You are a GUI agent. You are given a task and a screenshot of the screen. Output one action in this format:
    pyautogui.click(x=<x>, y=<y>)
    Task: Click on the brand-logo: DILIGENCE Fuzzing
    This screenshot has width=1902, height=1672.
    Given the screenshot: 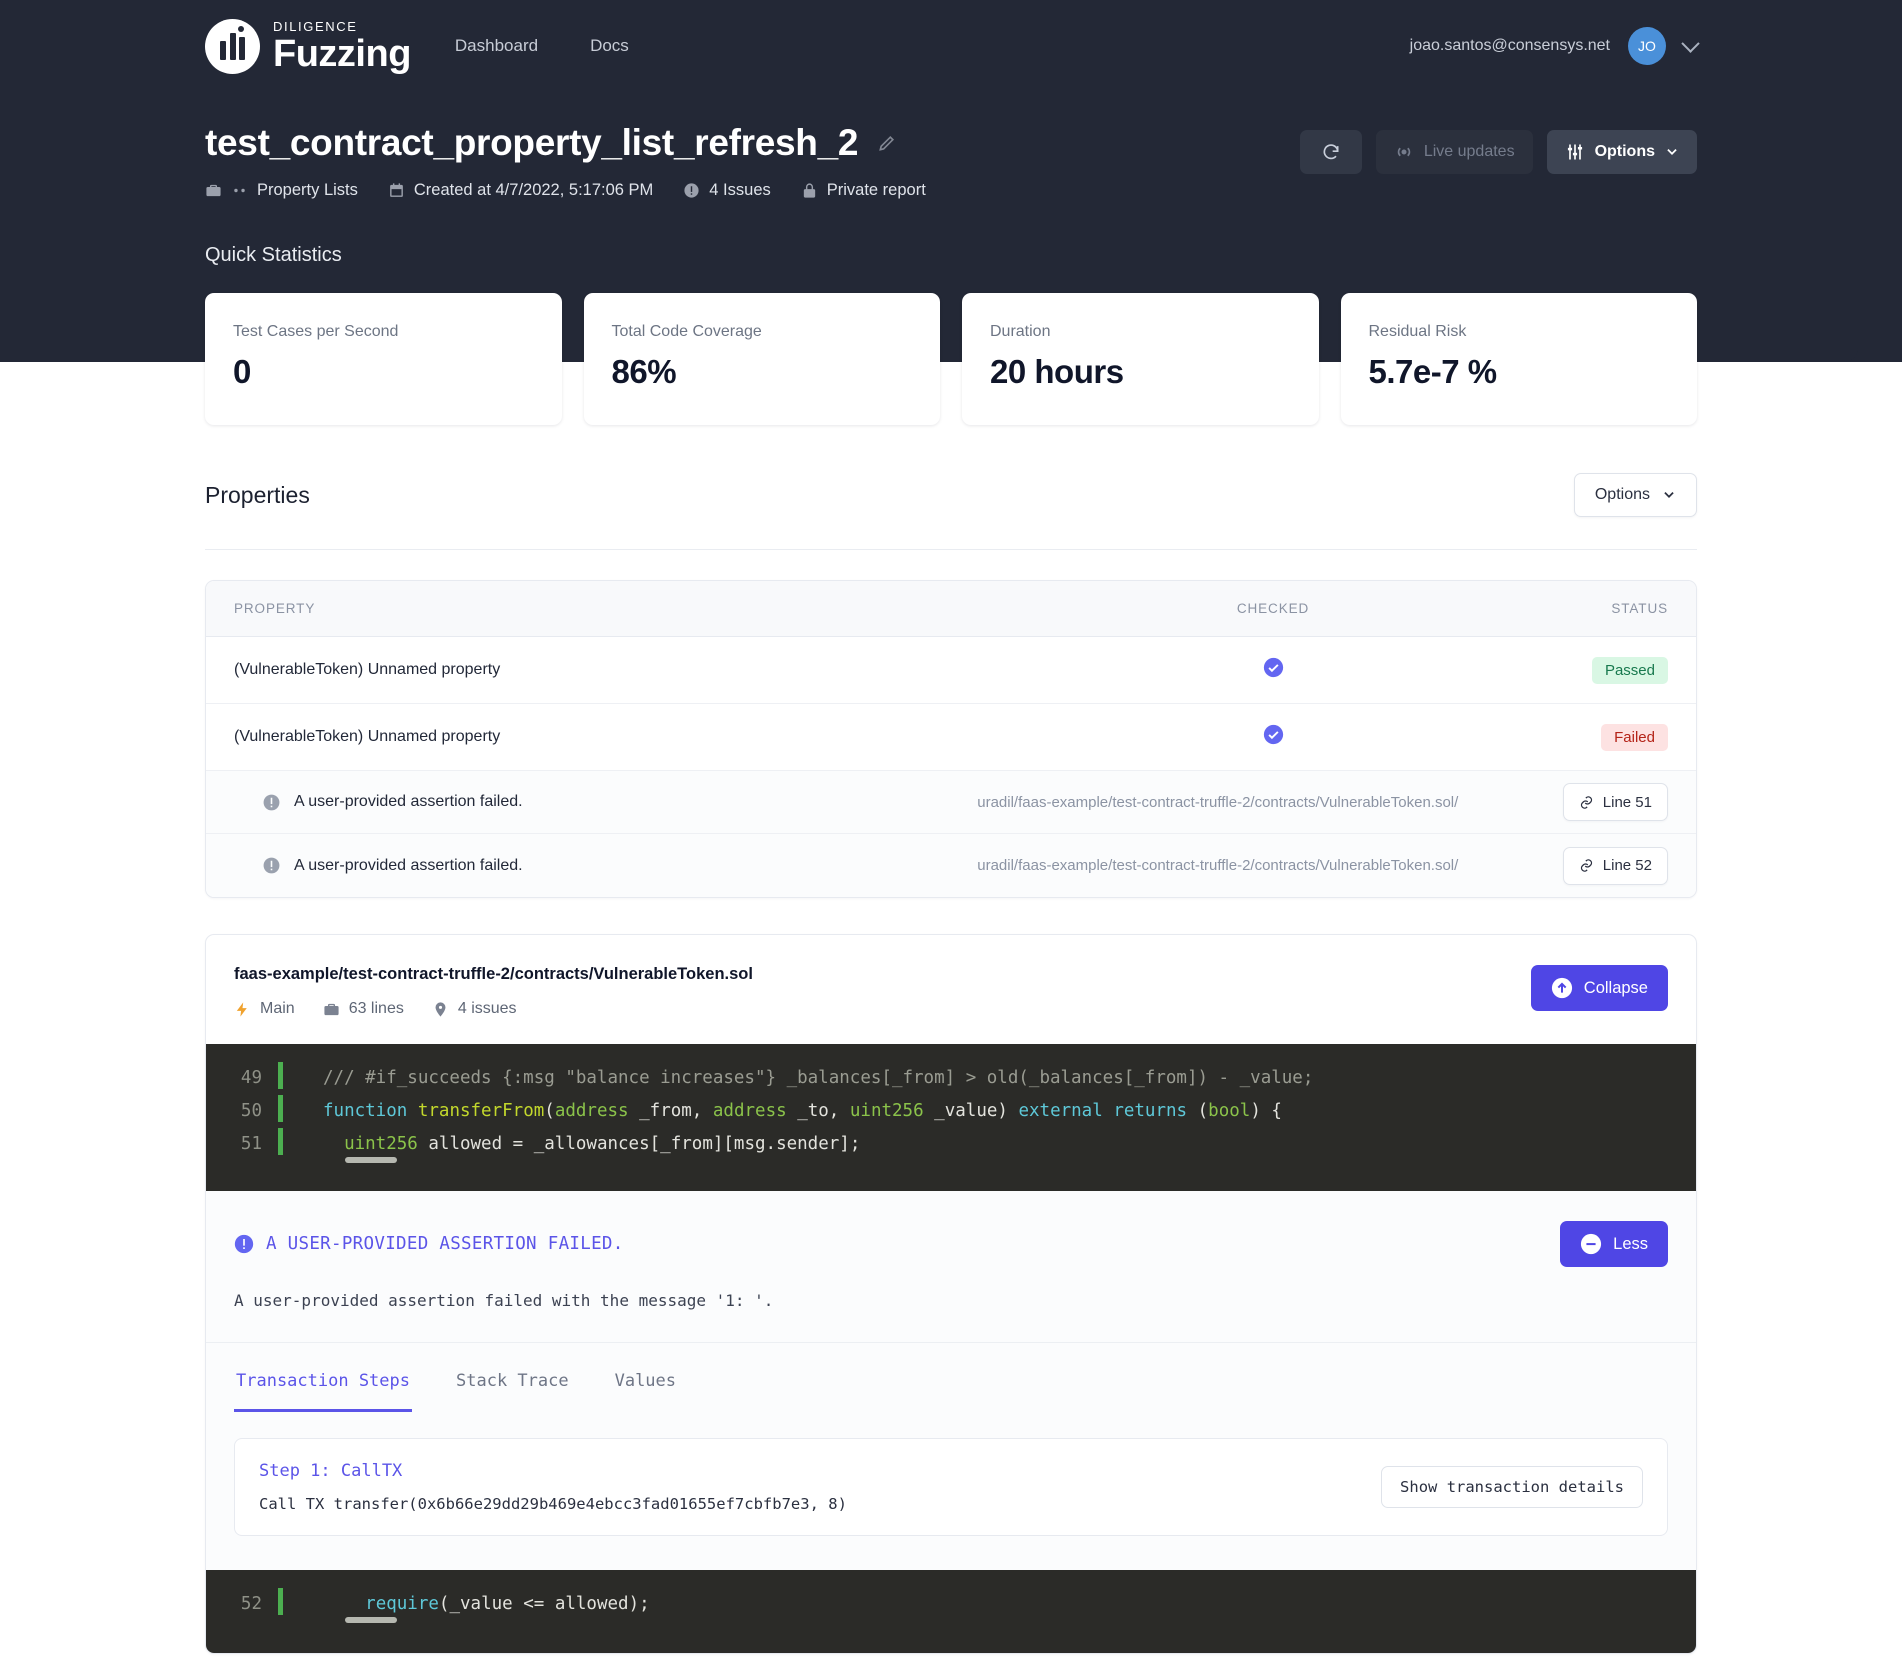 What is the action you would take?
    pyautogui.click(x=308, y=46)
    